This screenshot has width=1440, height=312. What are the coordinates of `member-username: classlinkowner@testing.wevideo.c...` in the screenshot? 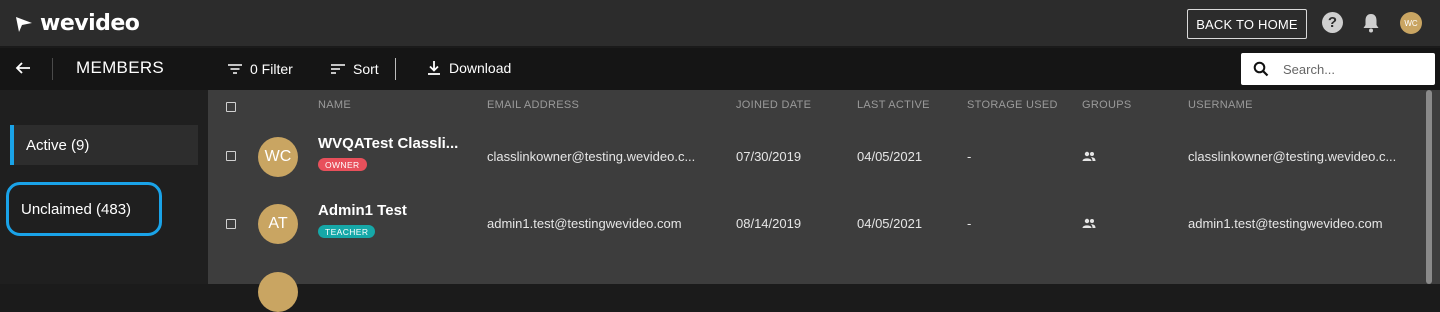 It's located at (1292, 156).